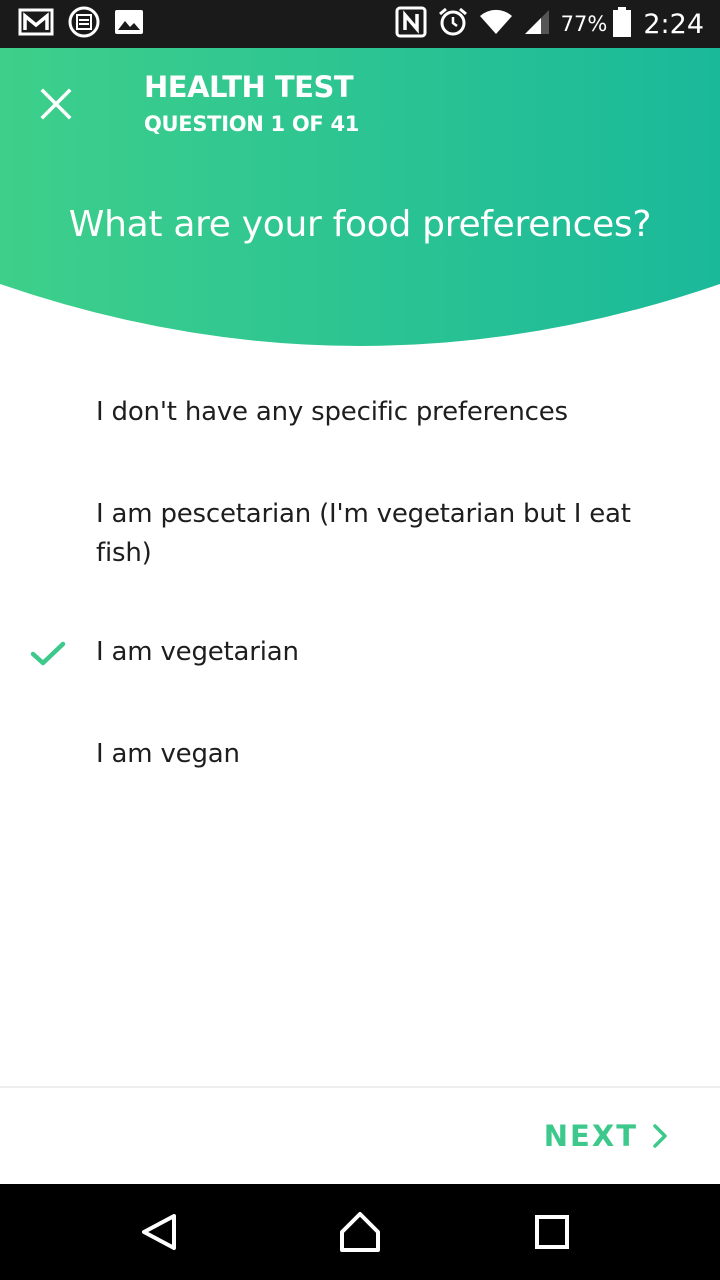  What do you see at coordinates (360, 1087) in the screenshot?
I see `footer-divider` at bounding box center [360, 1087].